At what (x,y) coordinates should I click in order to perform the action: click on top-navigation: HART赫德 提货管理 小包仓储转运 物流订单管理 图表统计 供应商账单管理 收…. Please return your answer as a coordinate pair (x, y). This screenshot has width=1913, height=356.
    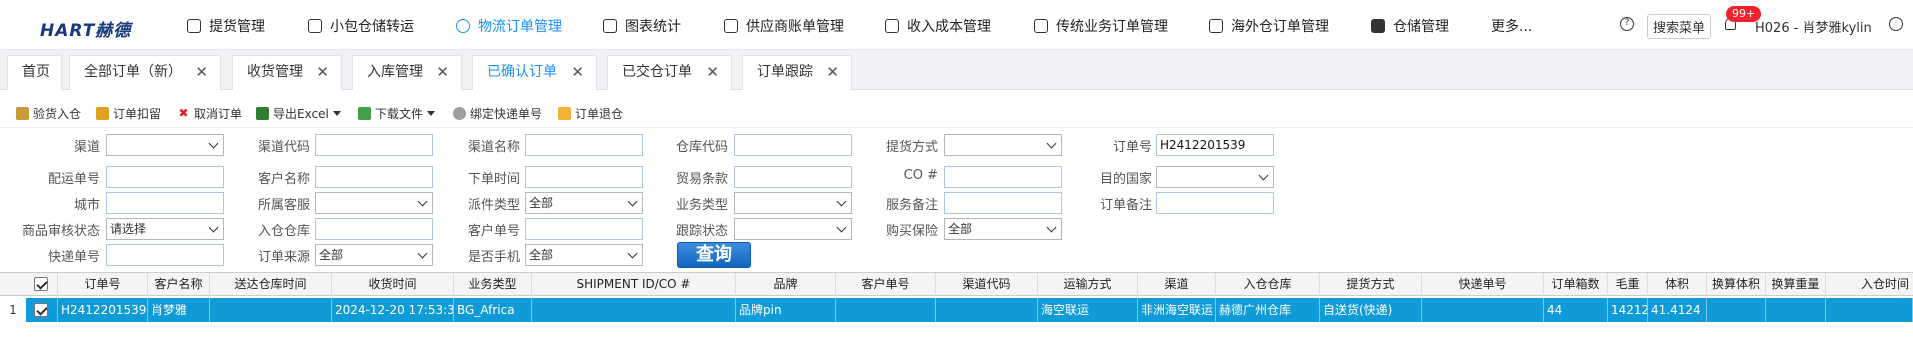
    Looking at the image, I should click on (956, 25).